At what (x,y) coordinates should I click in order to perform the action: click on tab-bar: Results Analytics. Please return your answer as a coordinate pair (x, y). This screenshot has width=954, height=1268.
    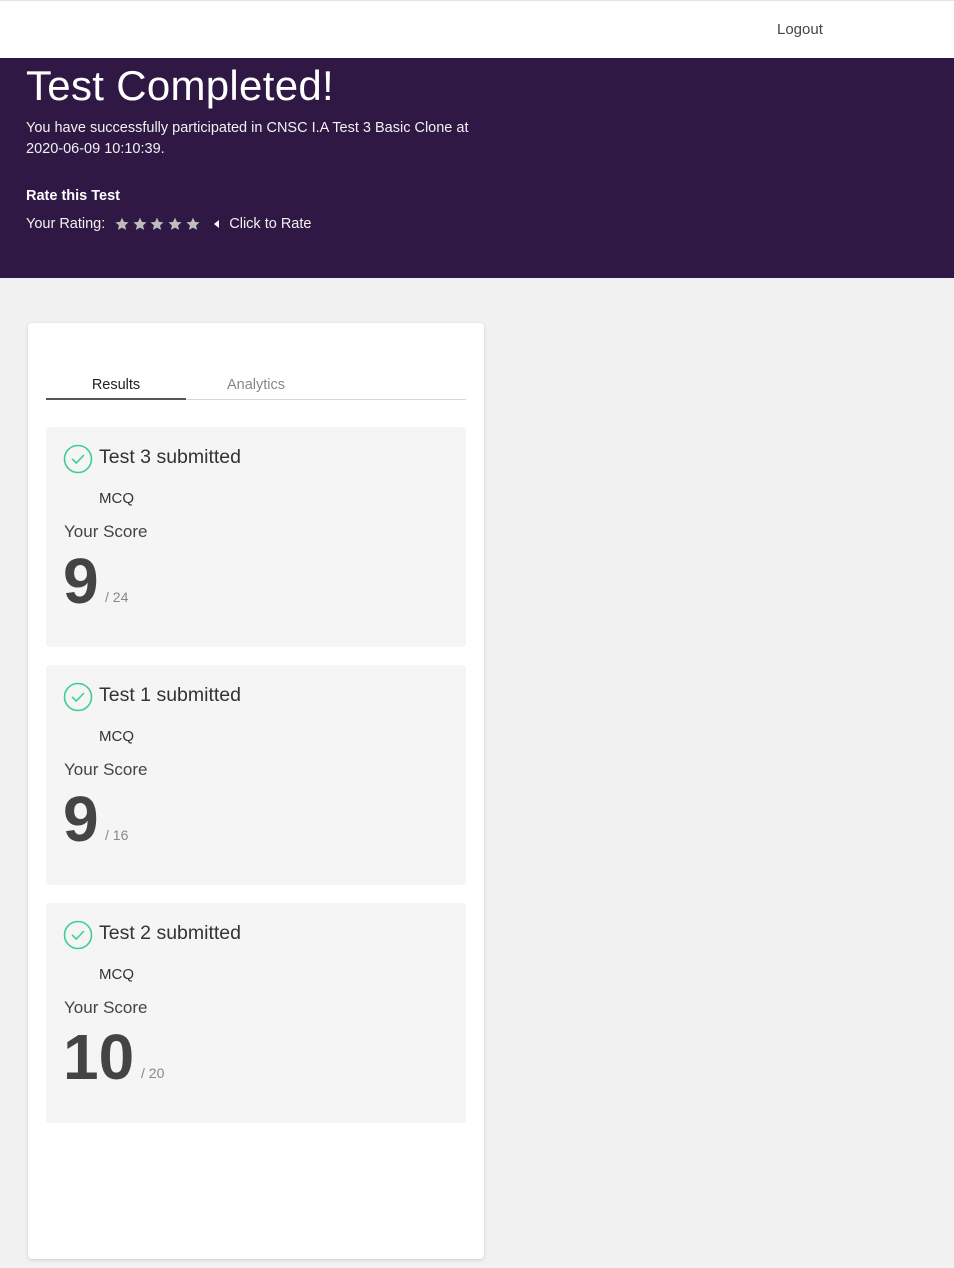
    Looking at the image, I should click on (256, 386).